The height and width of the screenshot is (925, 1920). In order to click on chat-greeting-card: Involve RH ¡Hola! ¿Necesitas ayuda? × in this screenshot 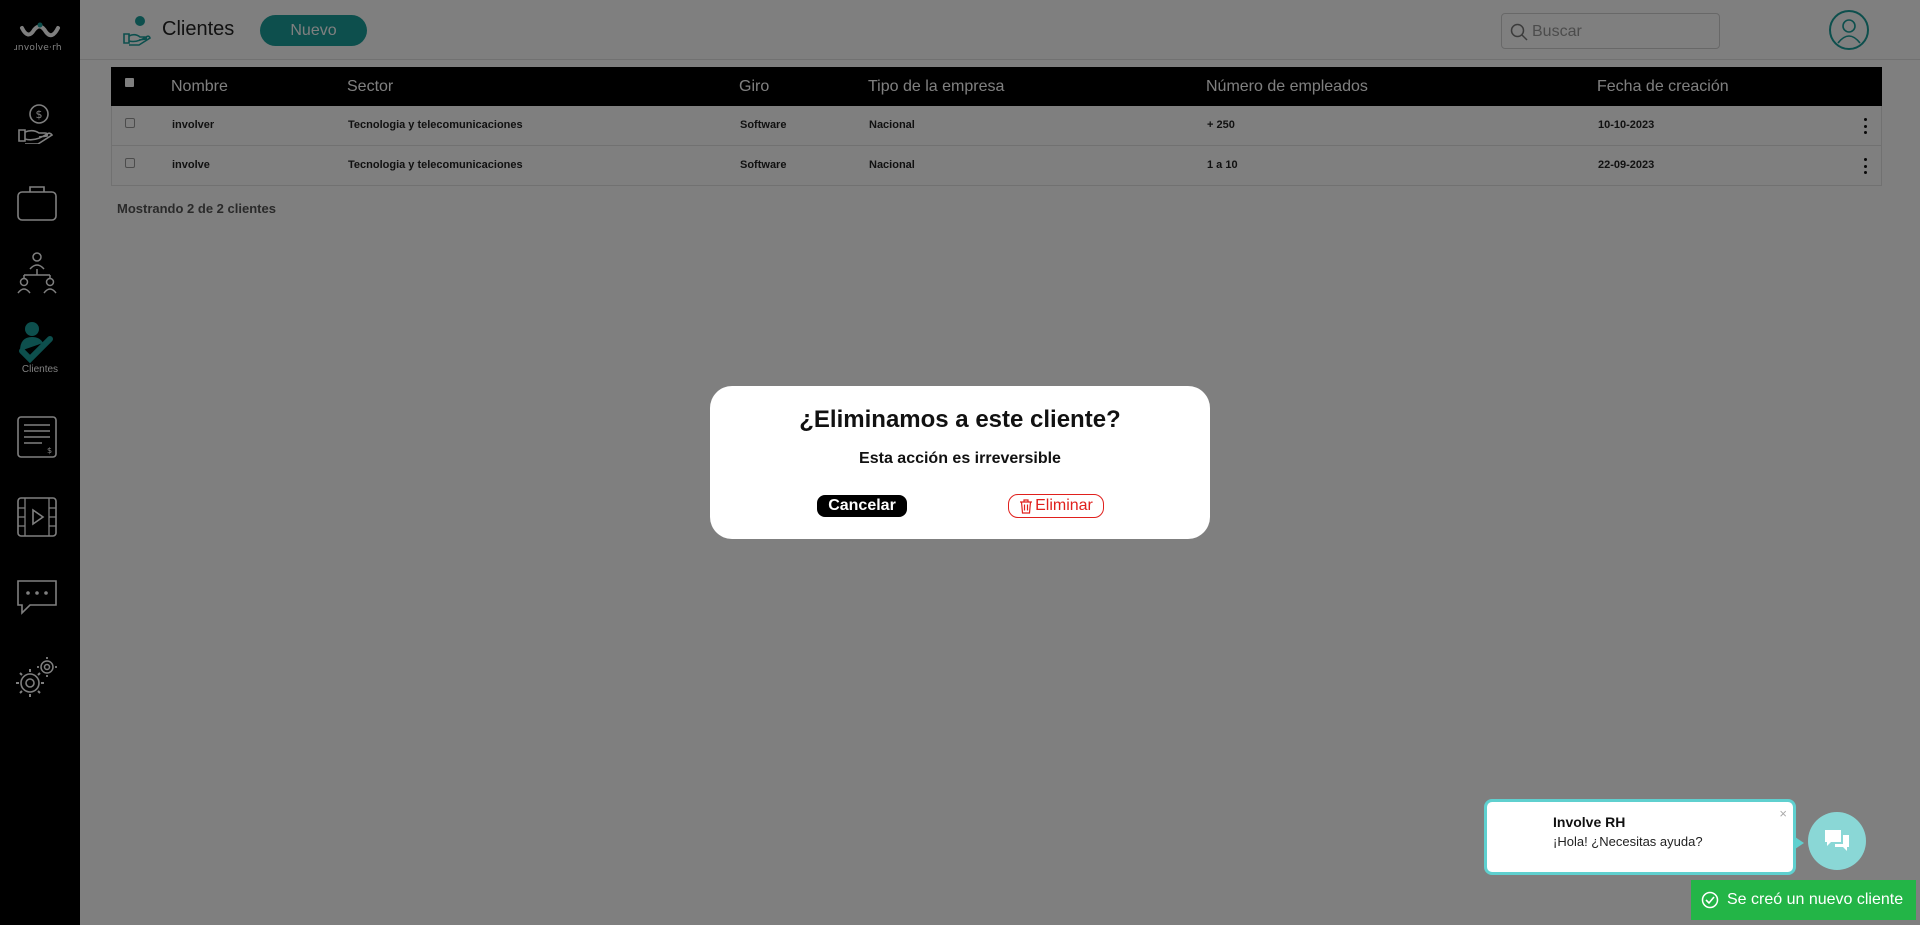, I will do `click(1644, 837)`.